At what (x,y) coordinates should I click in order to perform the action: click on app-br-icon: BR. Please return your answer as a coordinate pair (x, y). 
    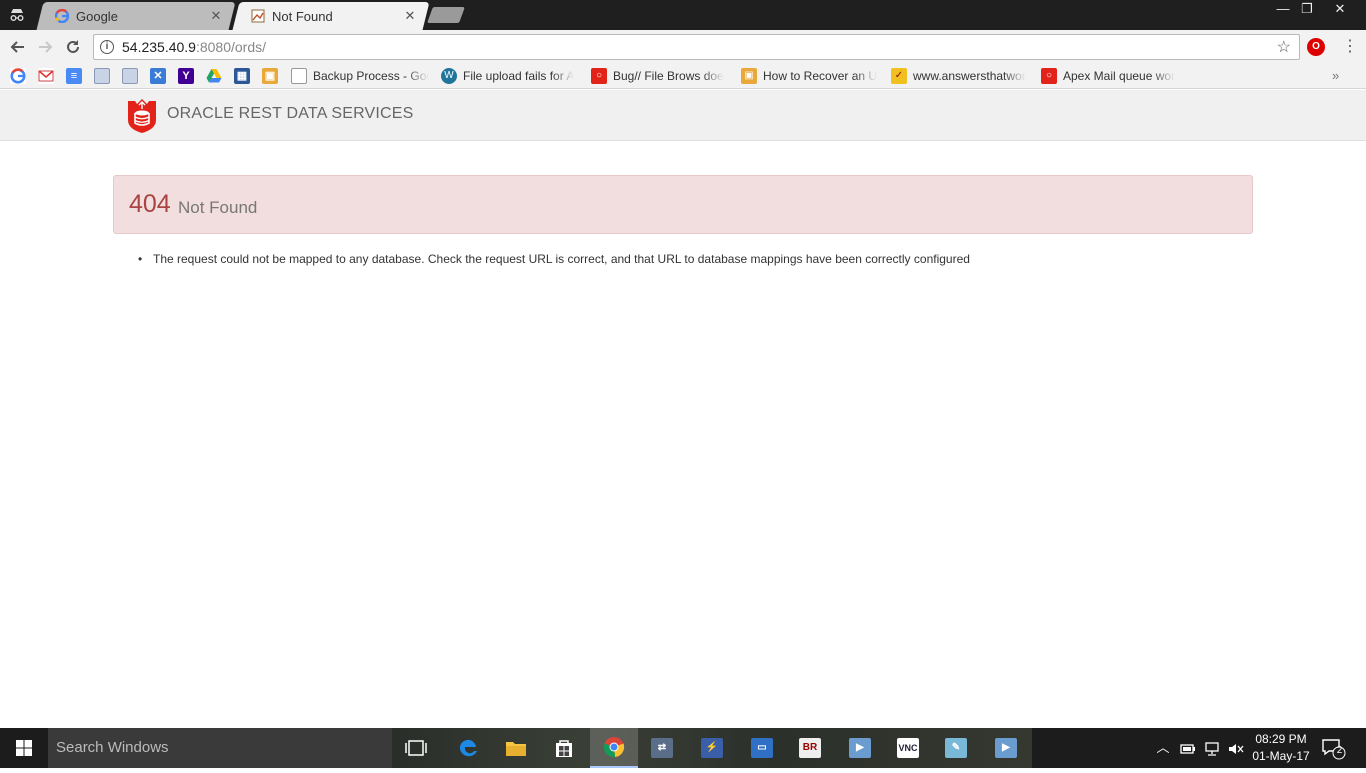
    Looking at the image, I should click on (810, 748).